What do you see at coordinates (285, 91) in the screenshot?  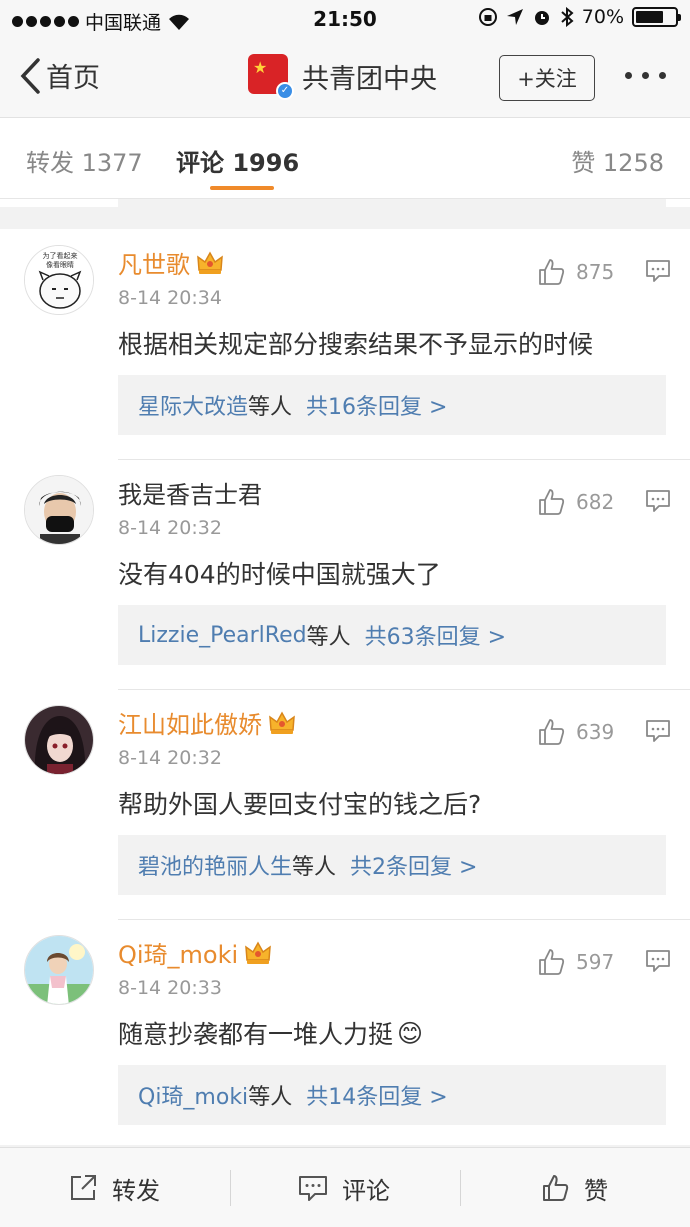 I see `verified-badge-icon: ✓` at bounding box center [285, 91].